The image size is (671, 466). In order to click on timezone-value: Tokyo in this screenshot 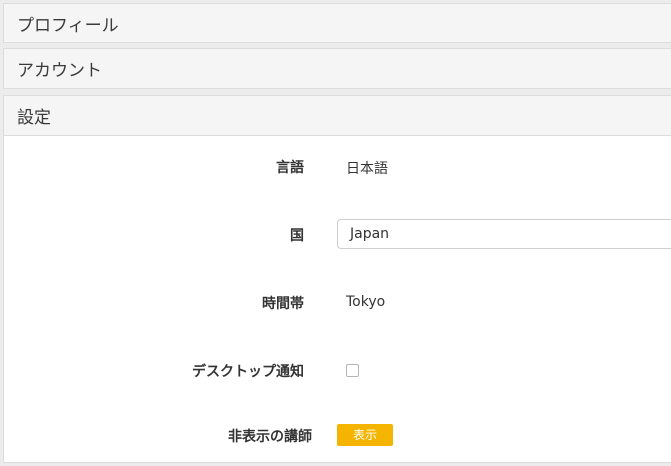, I will do `click(366, 302)`.